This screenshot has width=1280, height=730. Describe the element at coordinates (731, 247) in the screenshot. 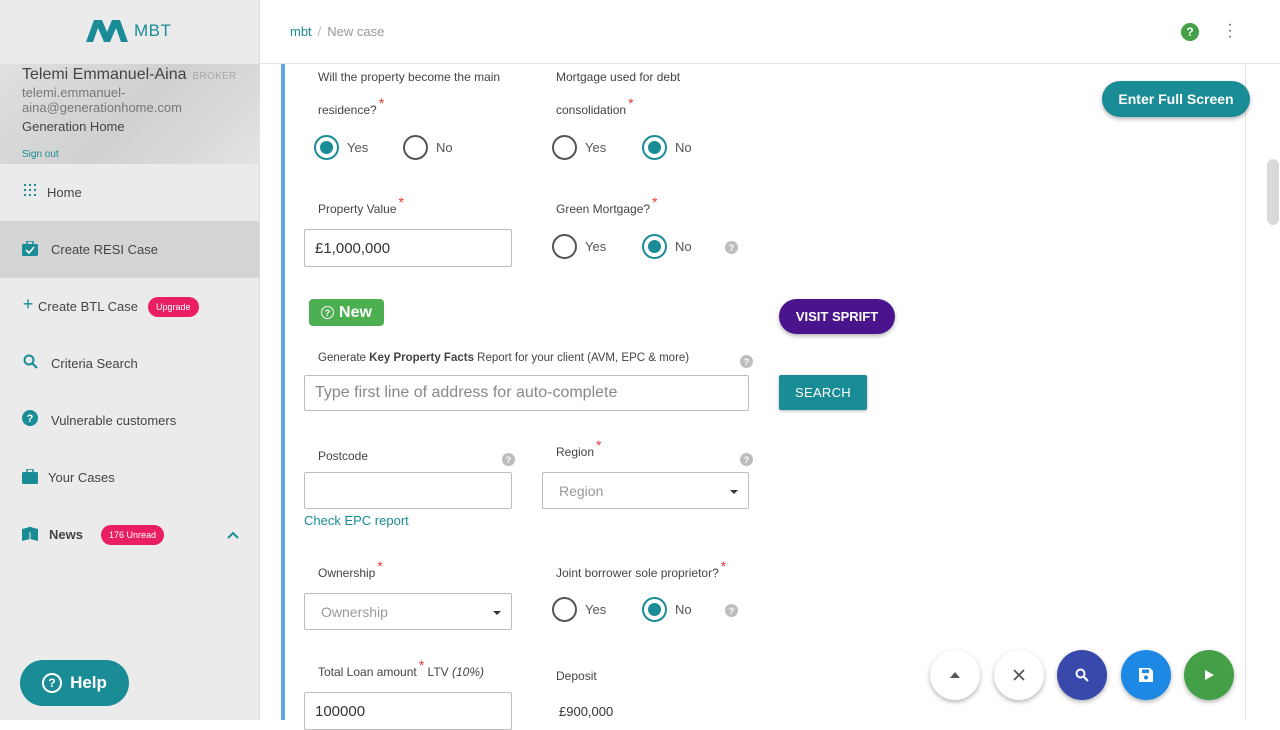

I see `green-mortgage-help-icon: ?` at that location.